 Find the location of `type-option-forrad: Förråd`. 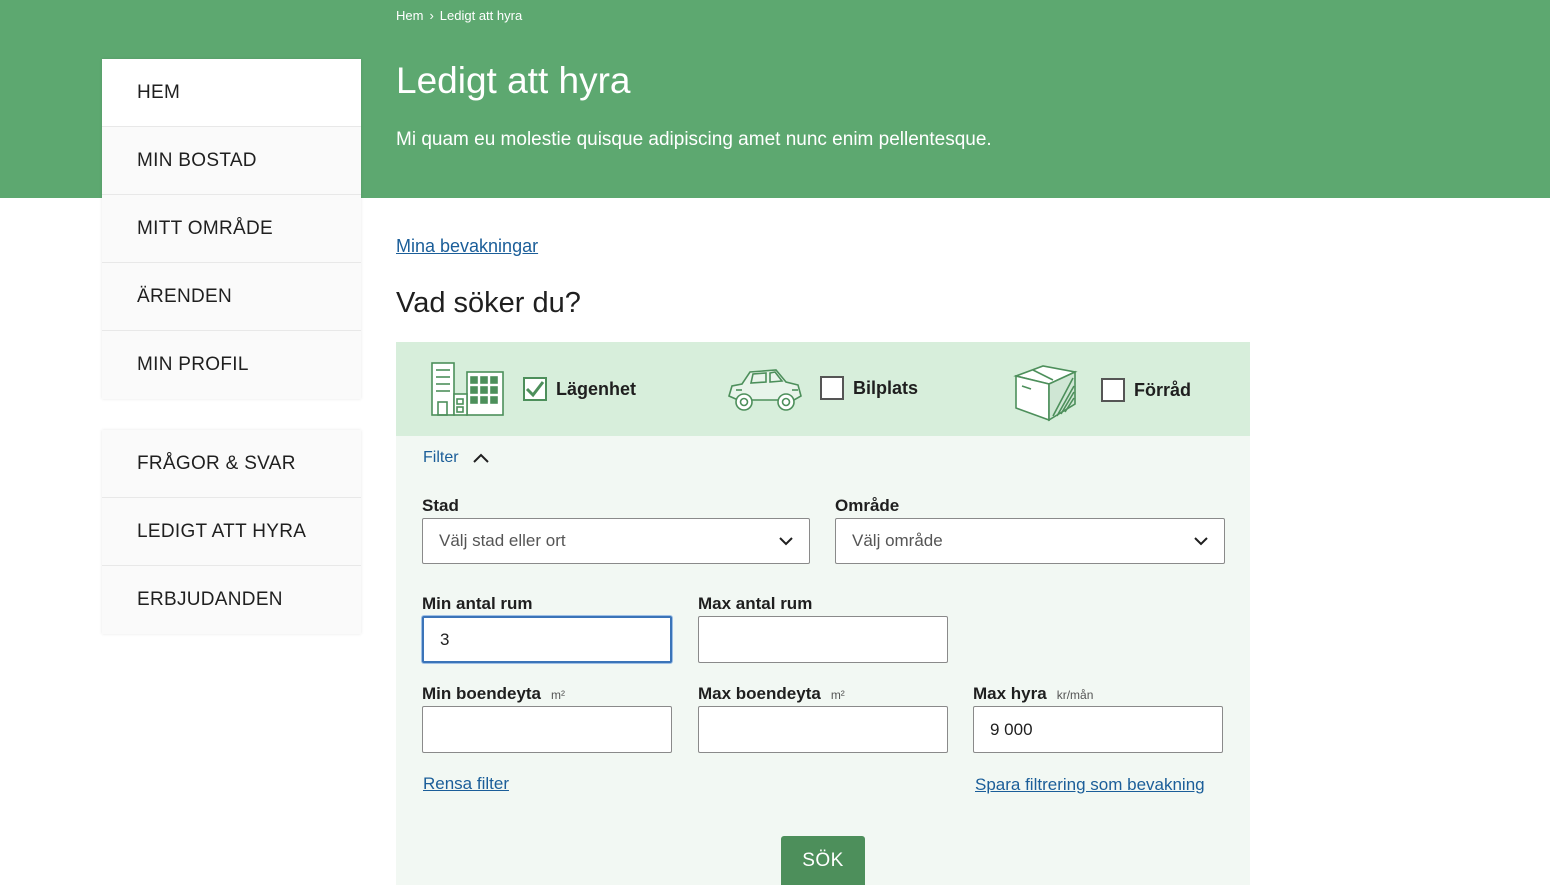

type-option-forrad: Förråd is located at coordinates (1102, 390).